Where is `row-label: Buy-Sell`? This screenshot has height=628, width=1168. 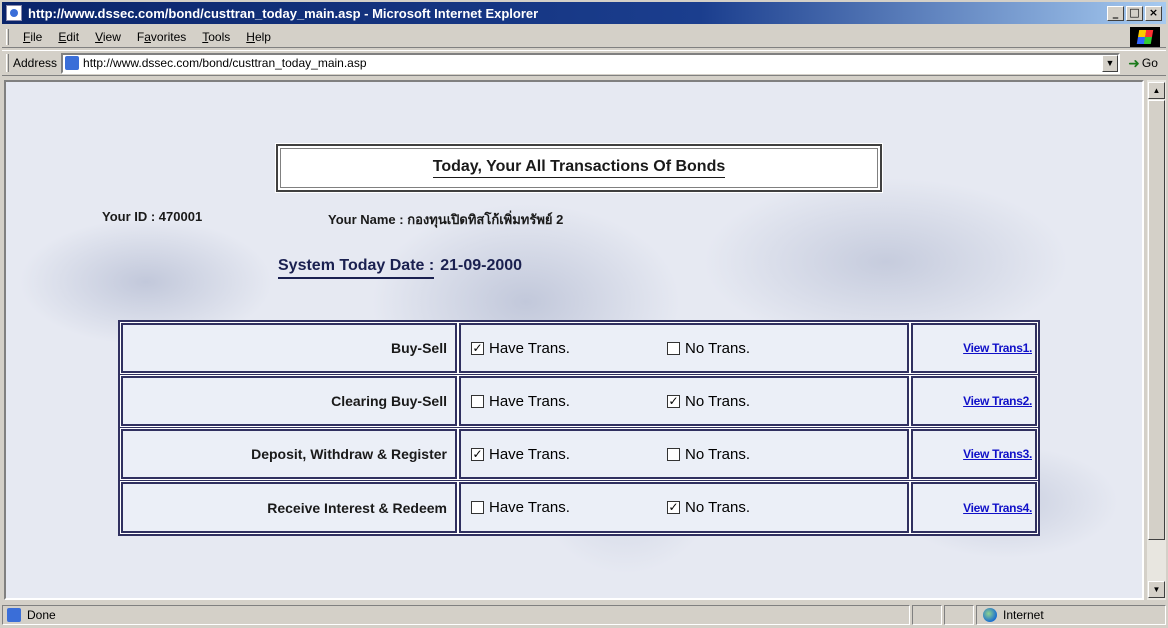
row-label: Buy-Sell is located at coordinates (289, 348).